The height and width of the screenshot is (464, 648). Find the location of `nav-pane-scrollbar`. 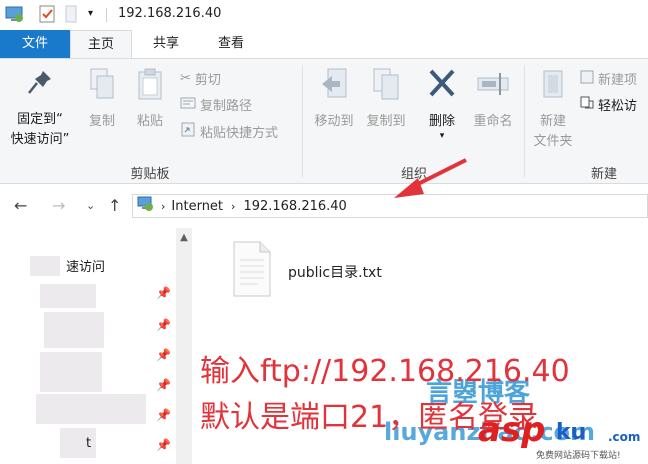

nav-pane-scrollbar is located at coordinates (184, 346).